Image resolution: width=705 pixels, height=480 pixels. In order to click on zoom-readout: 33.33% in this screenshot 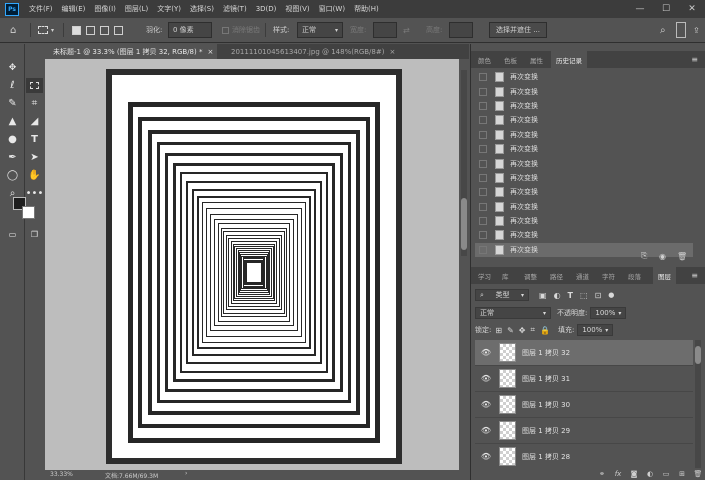, I will do `click(61, 474)`.